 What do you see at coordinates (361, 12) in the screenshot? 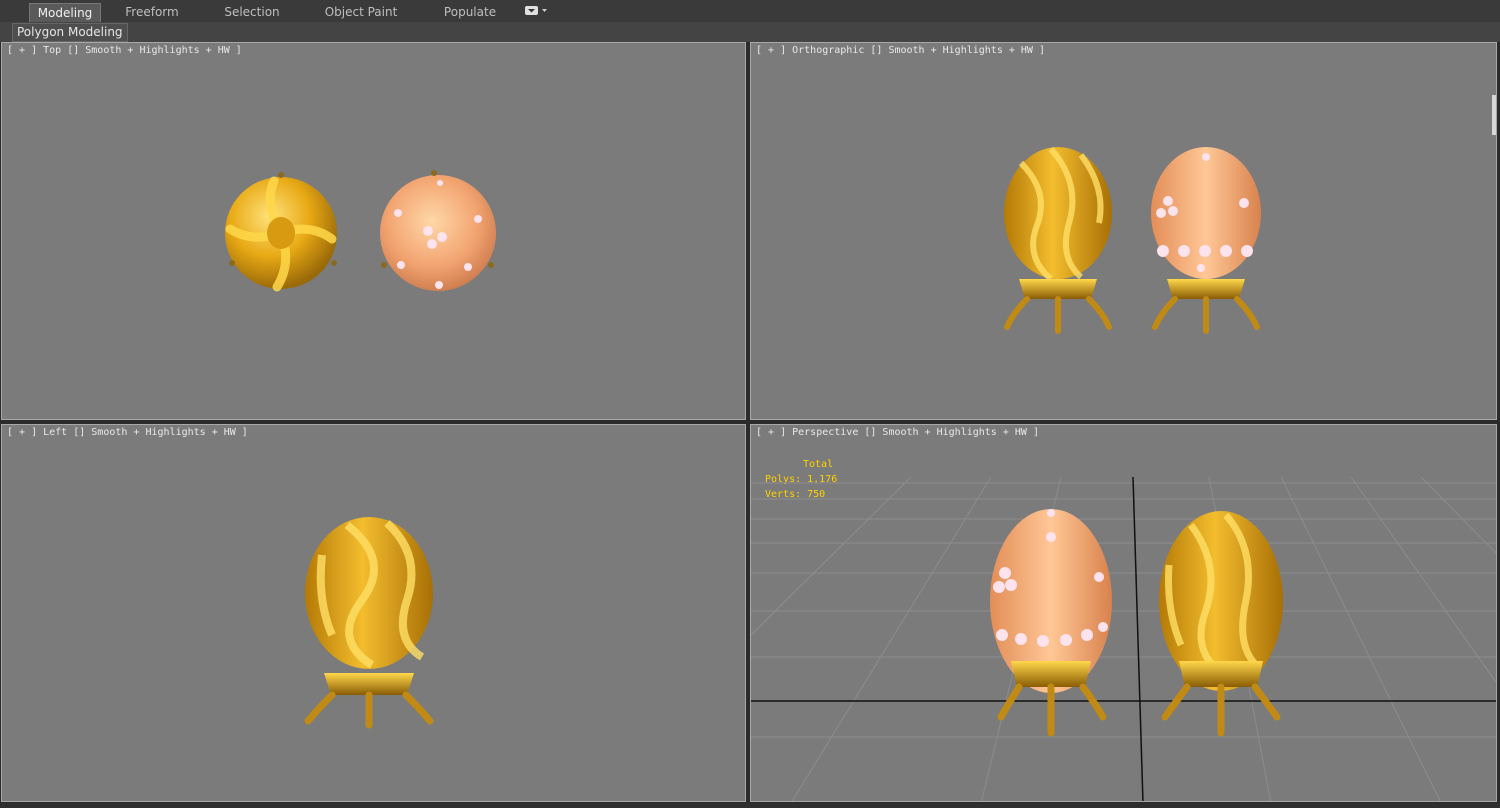
I see `tab-object-paint: Object Paint` at bounding box center [361, 12].